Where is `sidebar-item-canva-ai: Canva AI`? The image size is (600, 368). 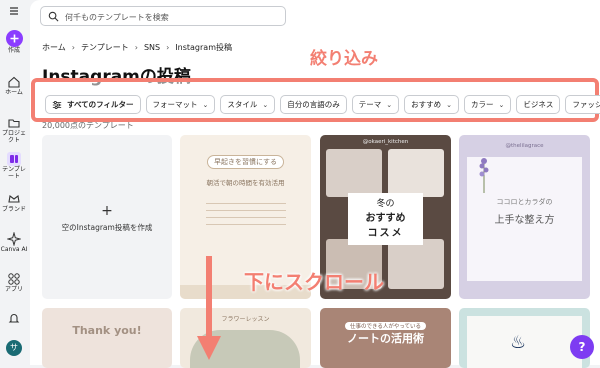
sidebar-item-canva-ai: Canva AI is located at coordinates (14, 243).